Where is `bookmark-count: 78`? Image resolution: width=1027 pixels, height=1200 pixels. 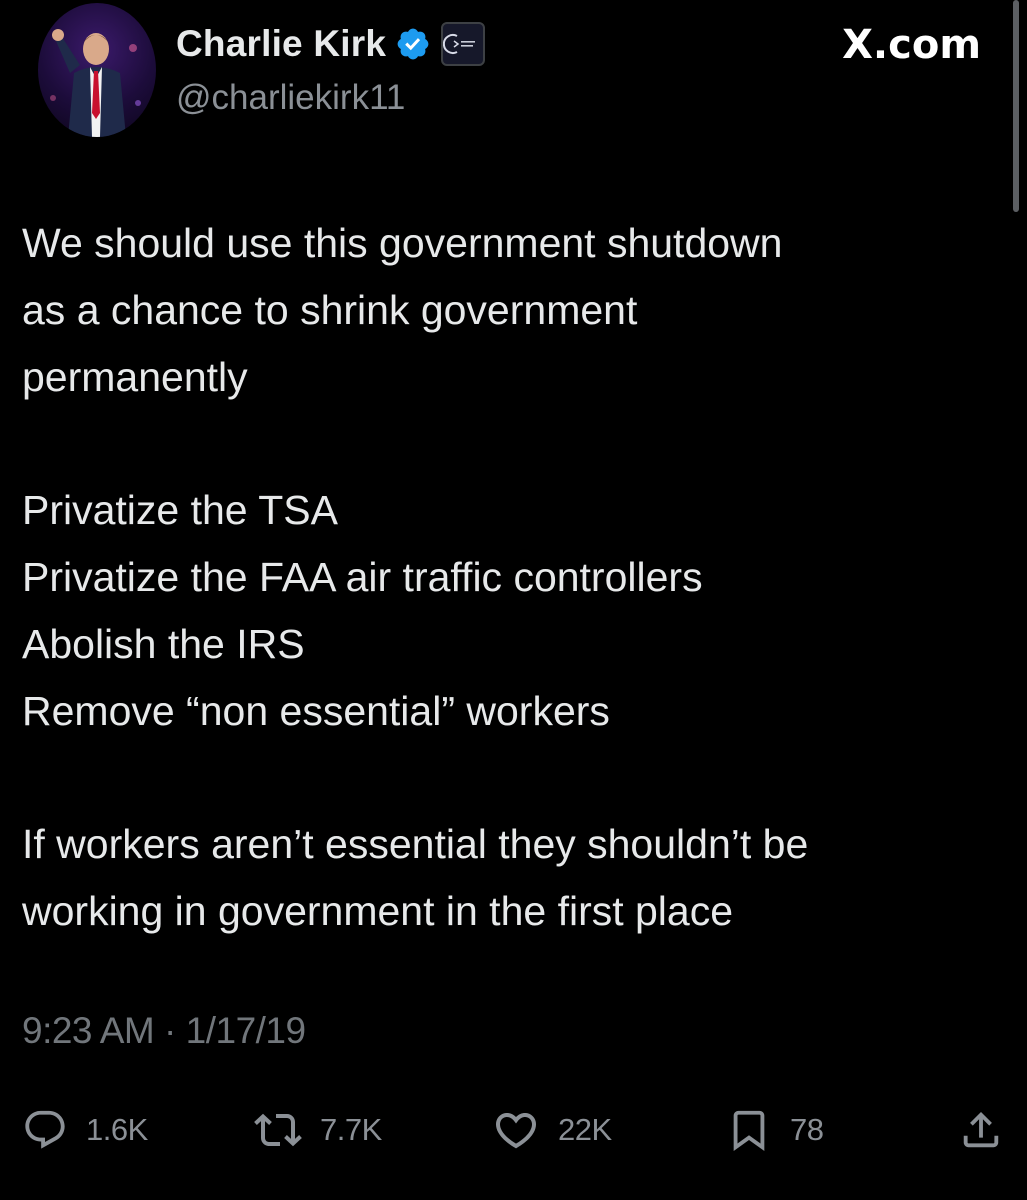 bookmark-count: 78 is located at coordinates (807, 1129).